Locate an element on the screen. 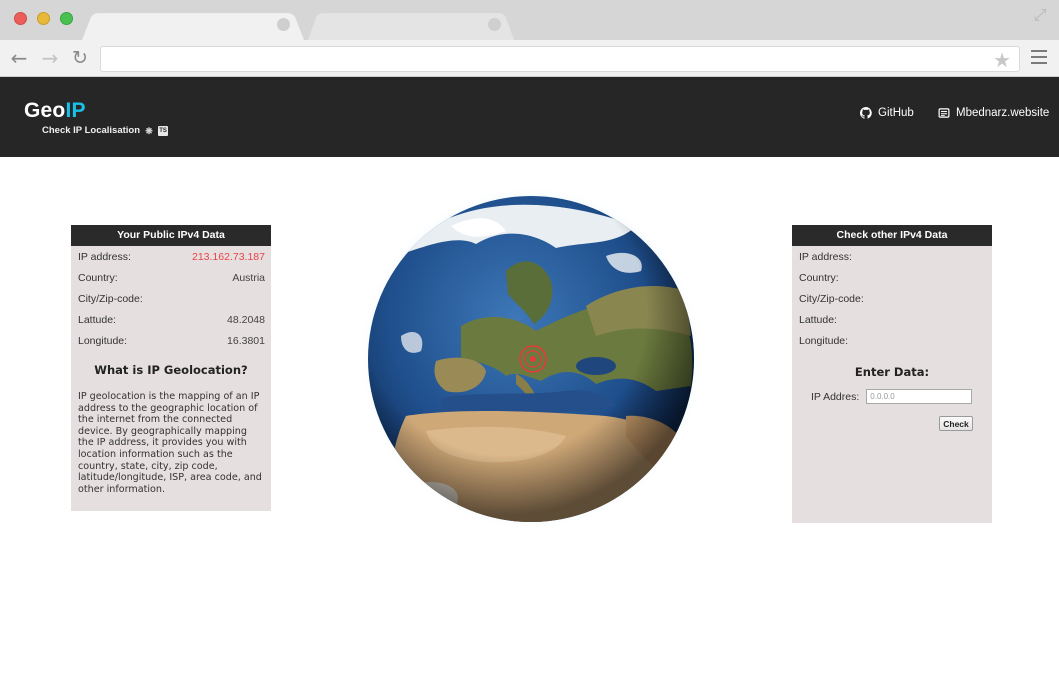  react-icon: ❋ is located at coordinates (149, 130).